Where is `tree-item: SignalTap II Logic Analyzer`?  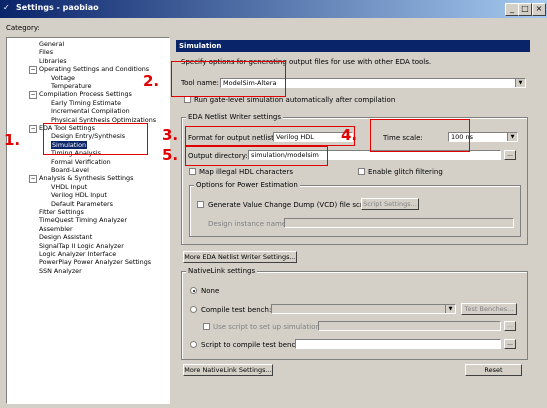 tree-item: SignalTap II Logic Analyzer is located at coordinates (81, 246).